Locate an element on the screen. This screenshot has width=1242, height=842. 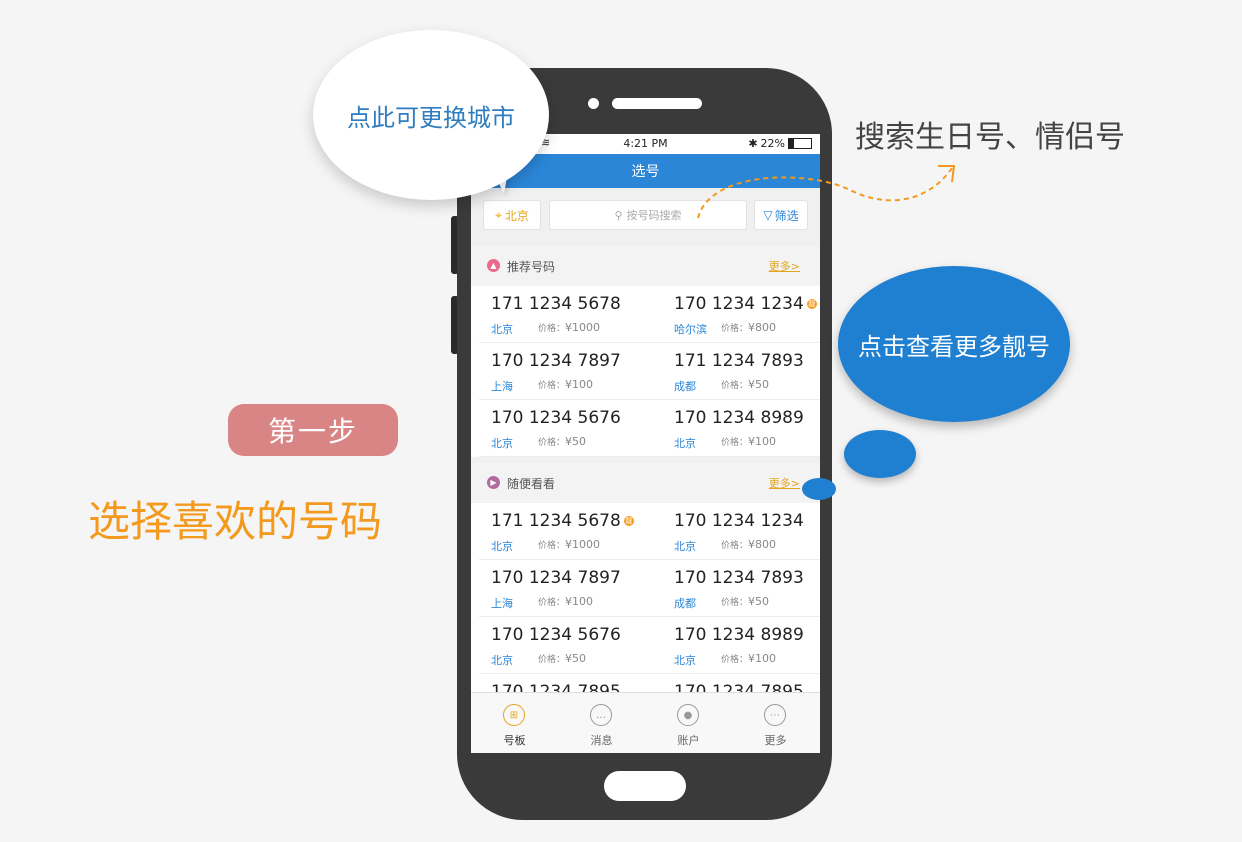
battery-icon is located at coordinates (800, 143).